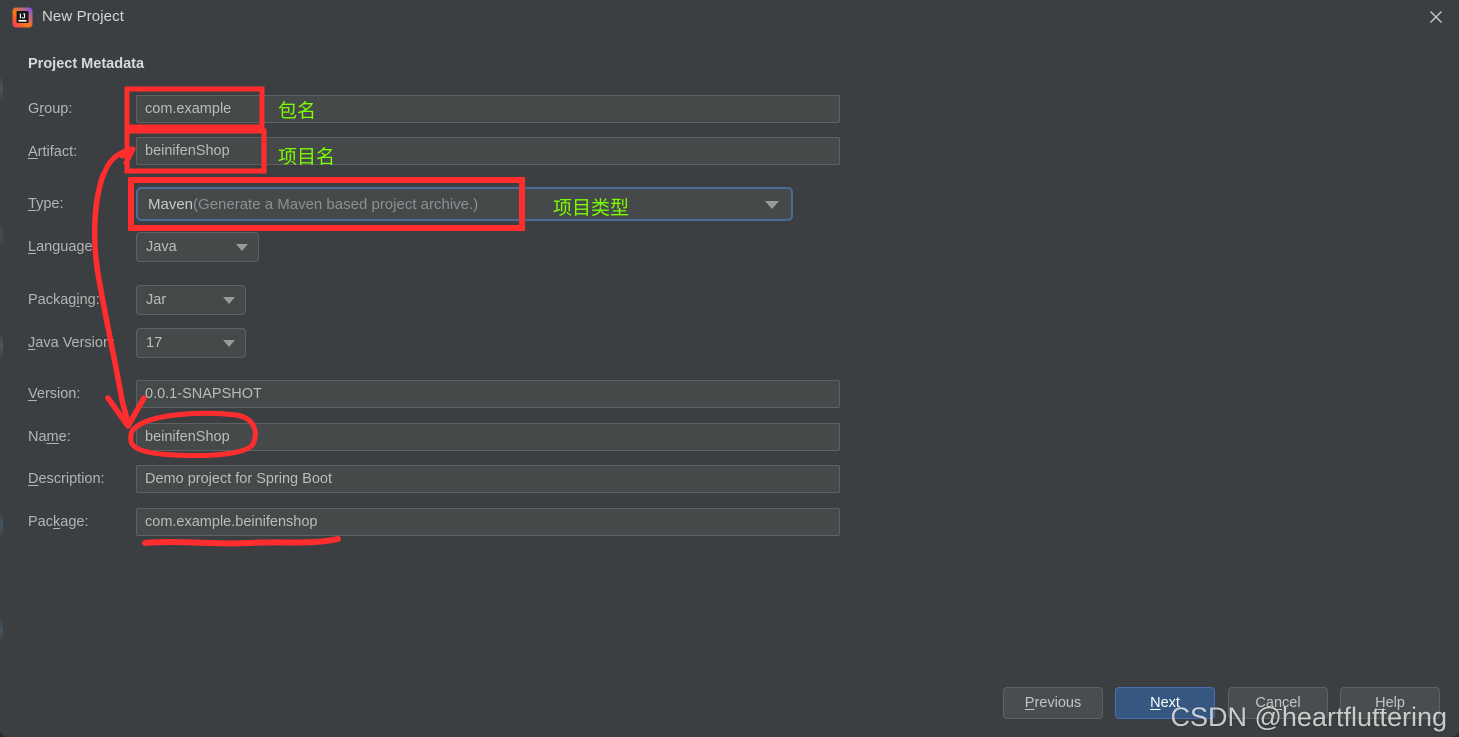  What do you see at coordinates (154, 343) in the screenshot?
I see `java-version-value: 17` at bounding box center [154, 343].